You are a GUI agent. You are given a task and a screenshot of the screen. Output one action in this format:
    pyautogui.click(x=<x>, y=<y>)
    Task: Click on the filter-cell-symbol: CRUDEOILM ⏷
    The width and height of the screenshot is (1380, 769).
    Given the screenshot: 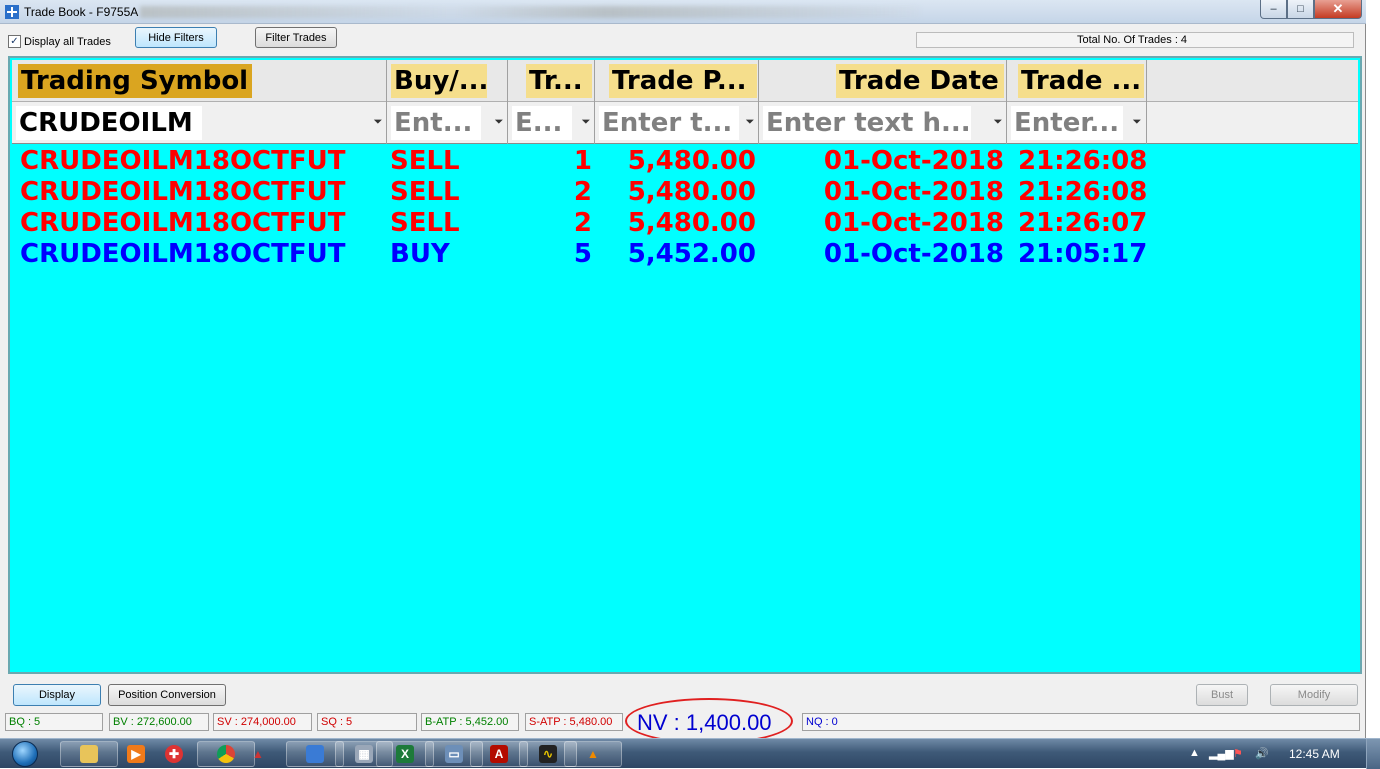 What is the action you would take?
    pyautogui.click(x=199, y=123)
    